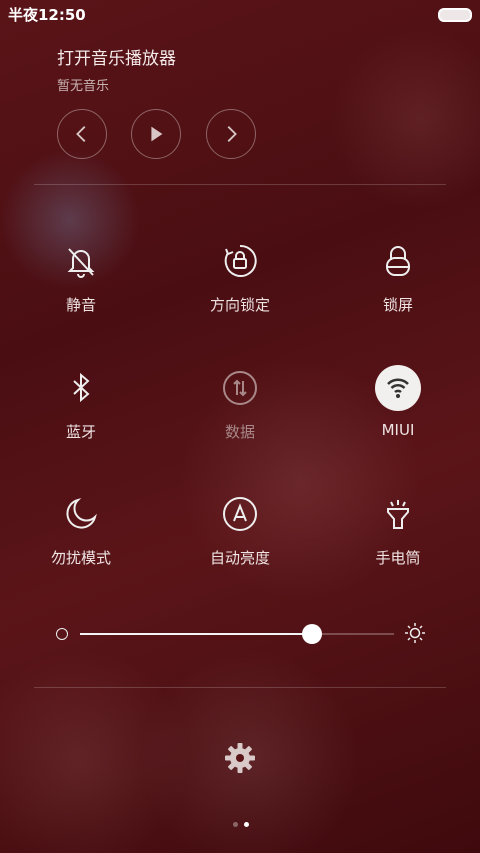 This screenshot has width=480, height=853. What do you see at coordinates (241, 821) in the screenshot?
I see `page-indicator` at bounding box center [241, 821].